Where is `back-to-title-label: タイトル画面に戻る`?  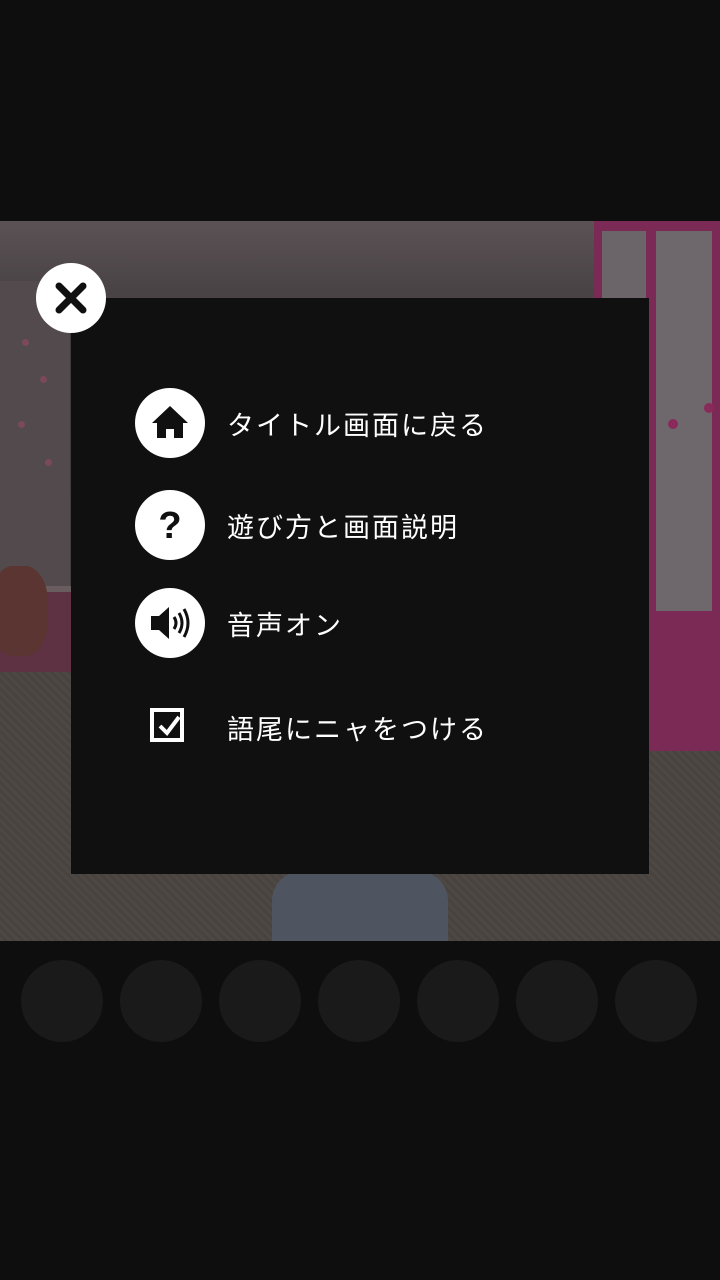
back-to-title-label: タイトル画面に戻る is located at coordinates (357, 426).